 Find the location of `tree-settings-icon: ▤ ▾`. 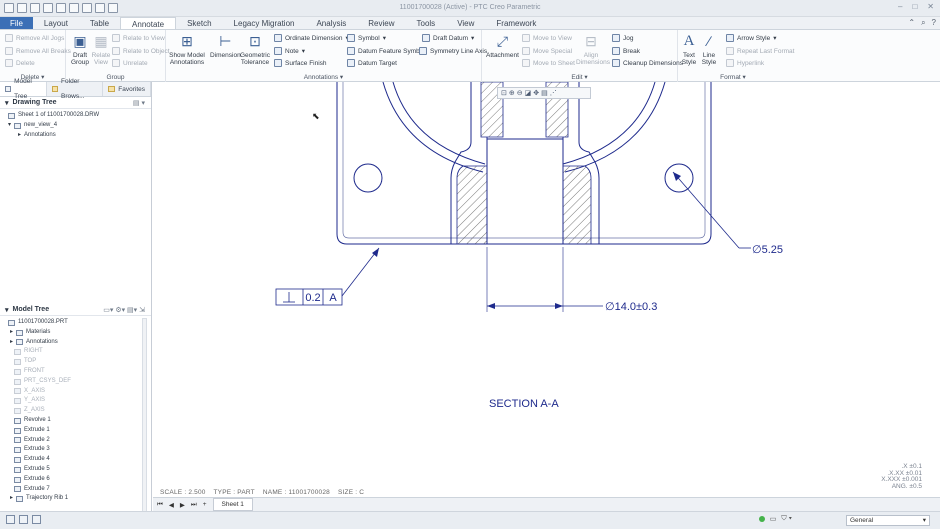

tree-settings-icon: ▤ ▾ is located at coordinates (139, 103).